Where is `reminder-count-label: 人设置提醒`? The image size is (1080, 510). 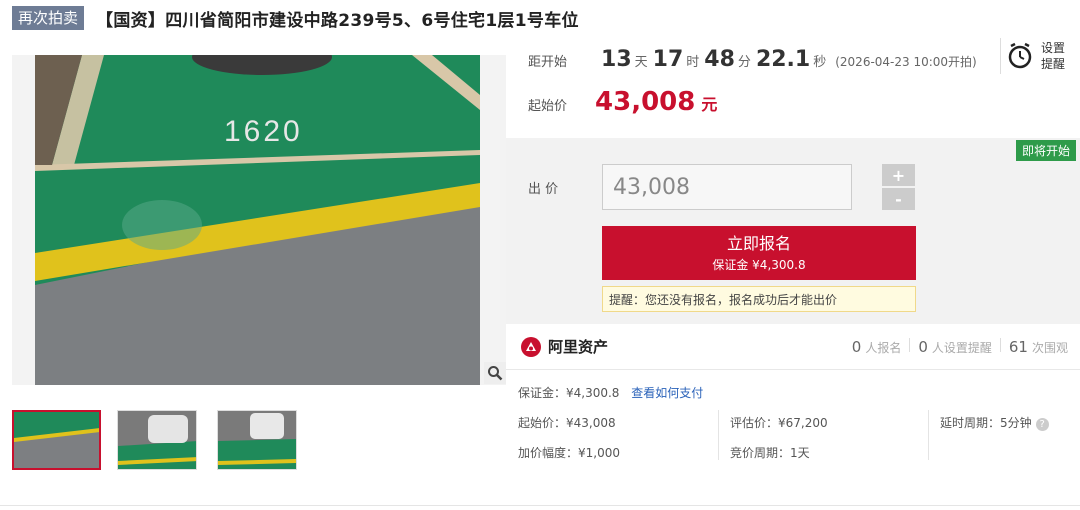
reminder-count-label: 人设置提醒 is located at coordinates (961, 348).